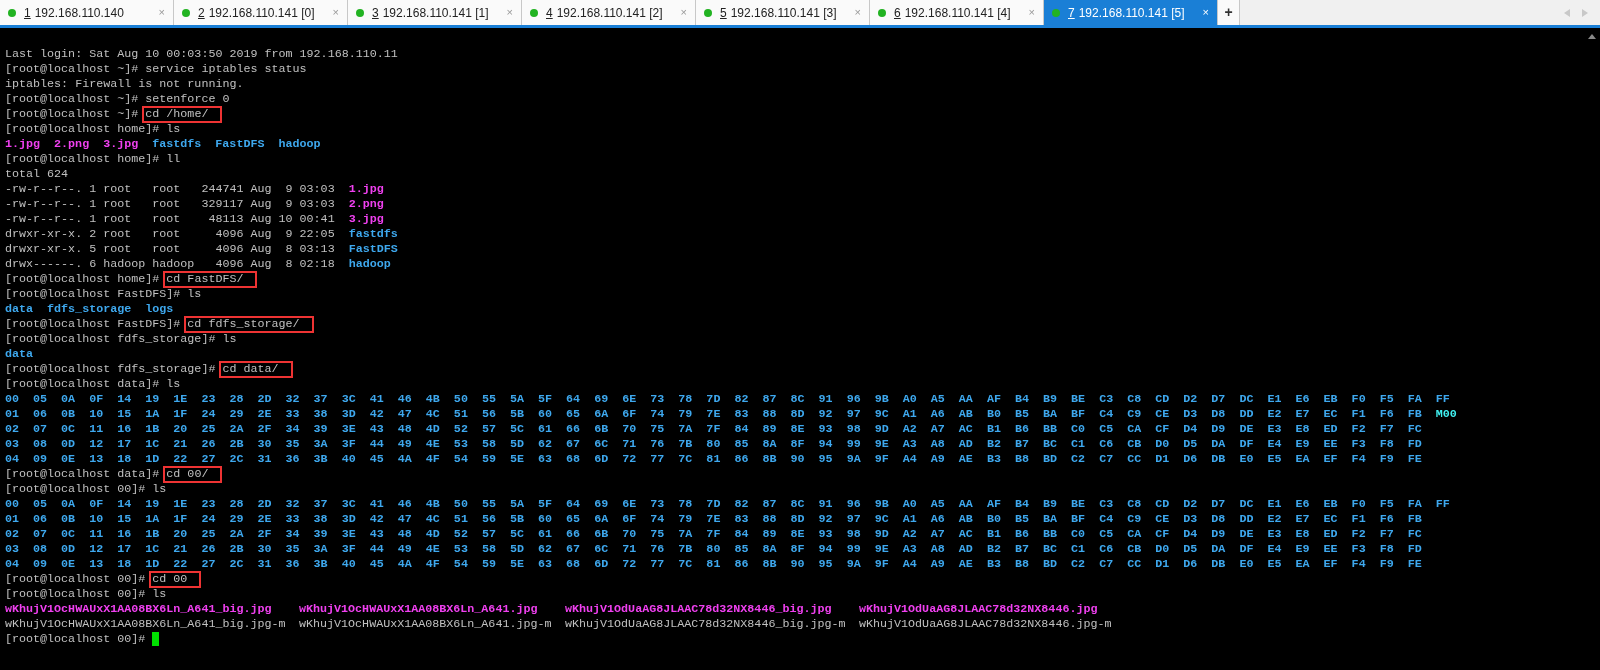 The width and height of the screenshot is (1600, 670). I want to click on shell-command: cd 00/, so click(193, 474).